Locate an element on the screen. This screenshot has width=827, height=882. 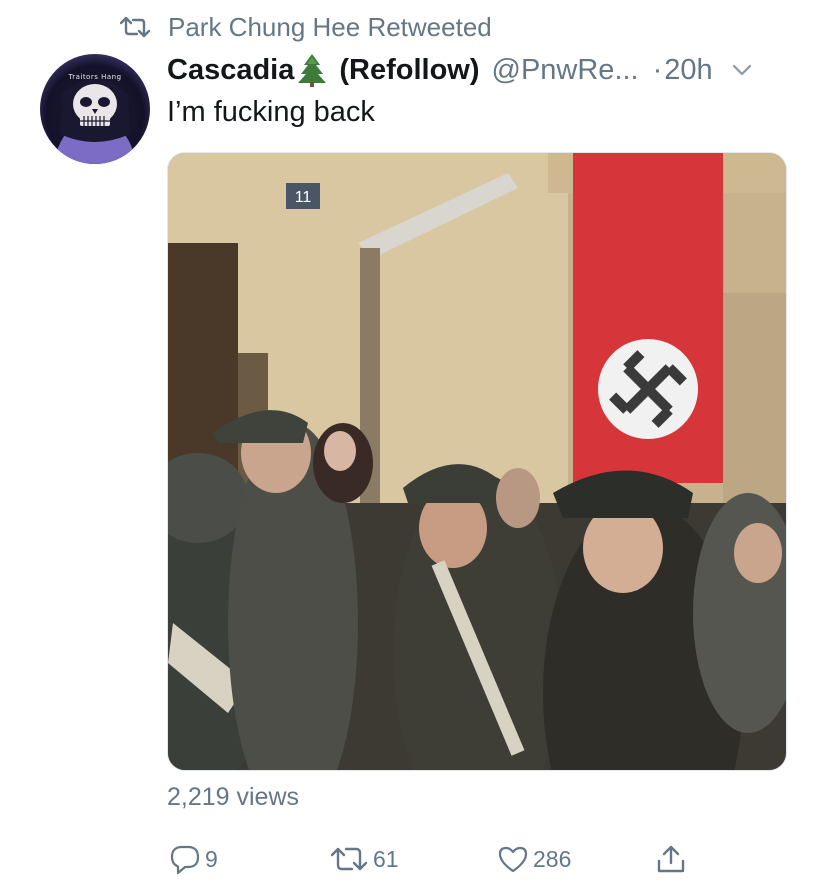
tweet-header: Cascadia (Refollow) @PnwRe... · 20h is located at coordinates (461, 70).